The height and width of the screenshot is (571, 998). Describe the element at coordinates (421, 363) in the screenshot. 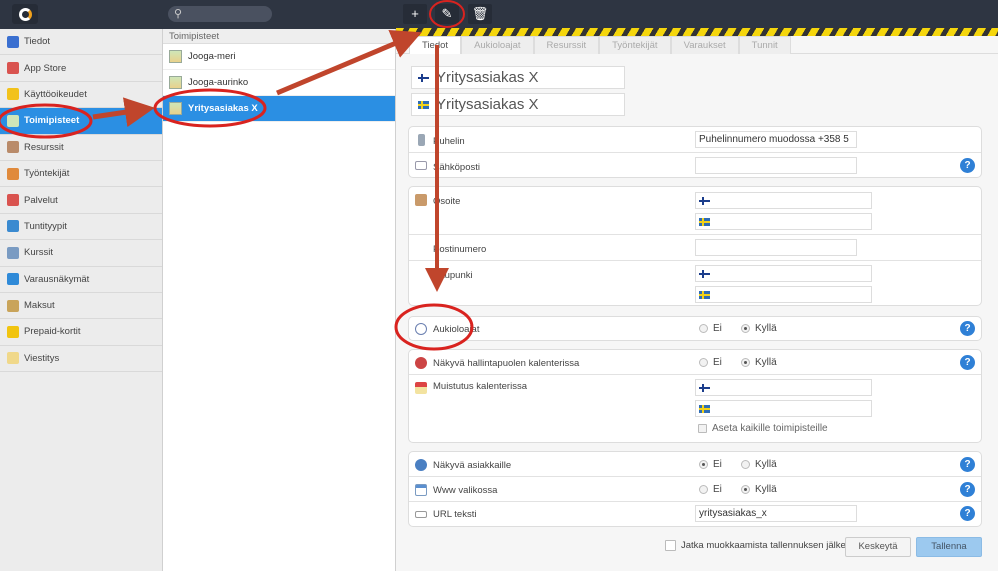

I see `eye-calendar-icon` at that location.